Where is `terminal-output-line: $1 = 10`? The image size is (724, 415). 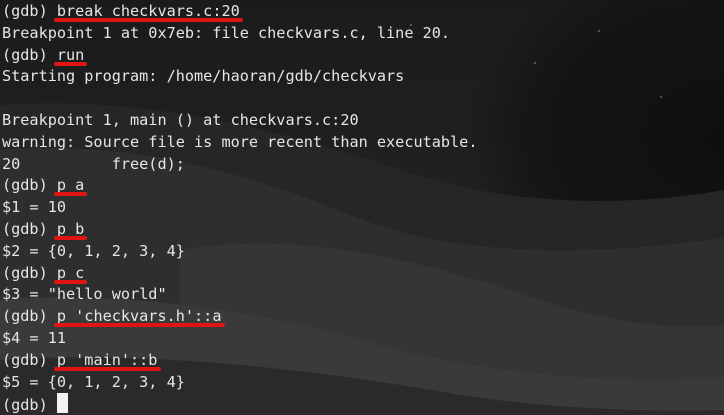
terminal-output-line: $1 = 10 is located at coordinates (239, 208).